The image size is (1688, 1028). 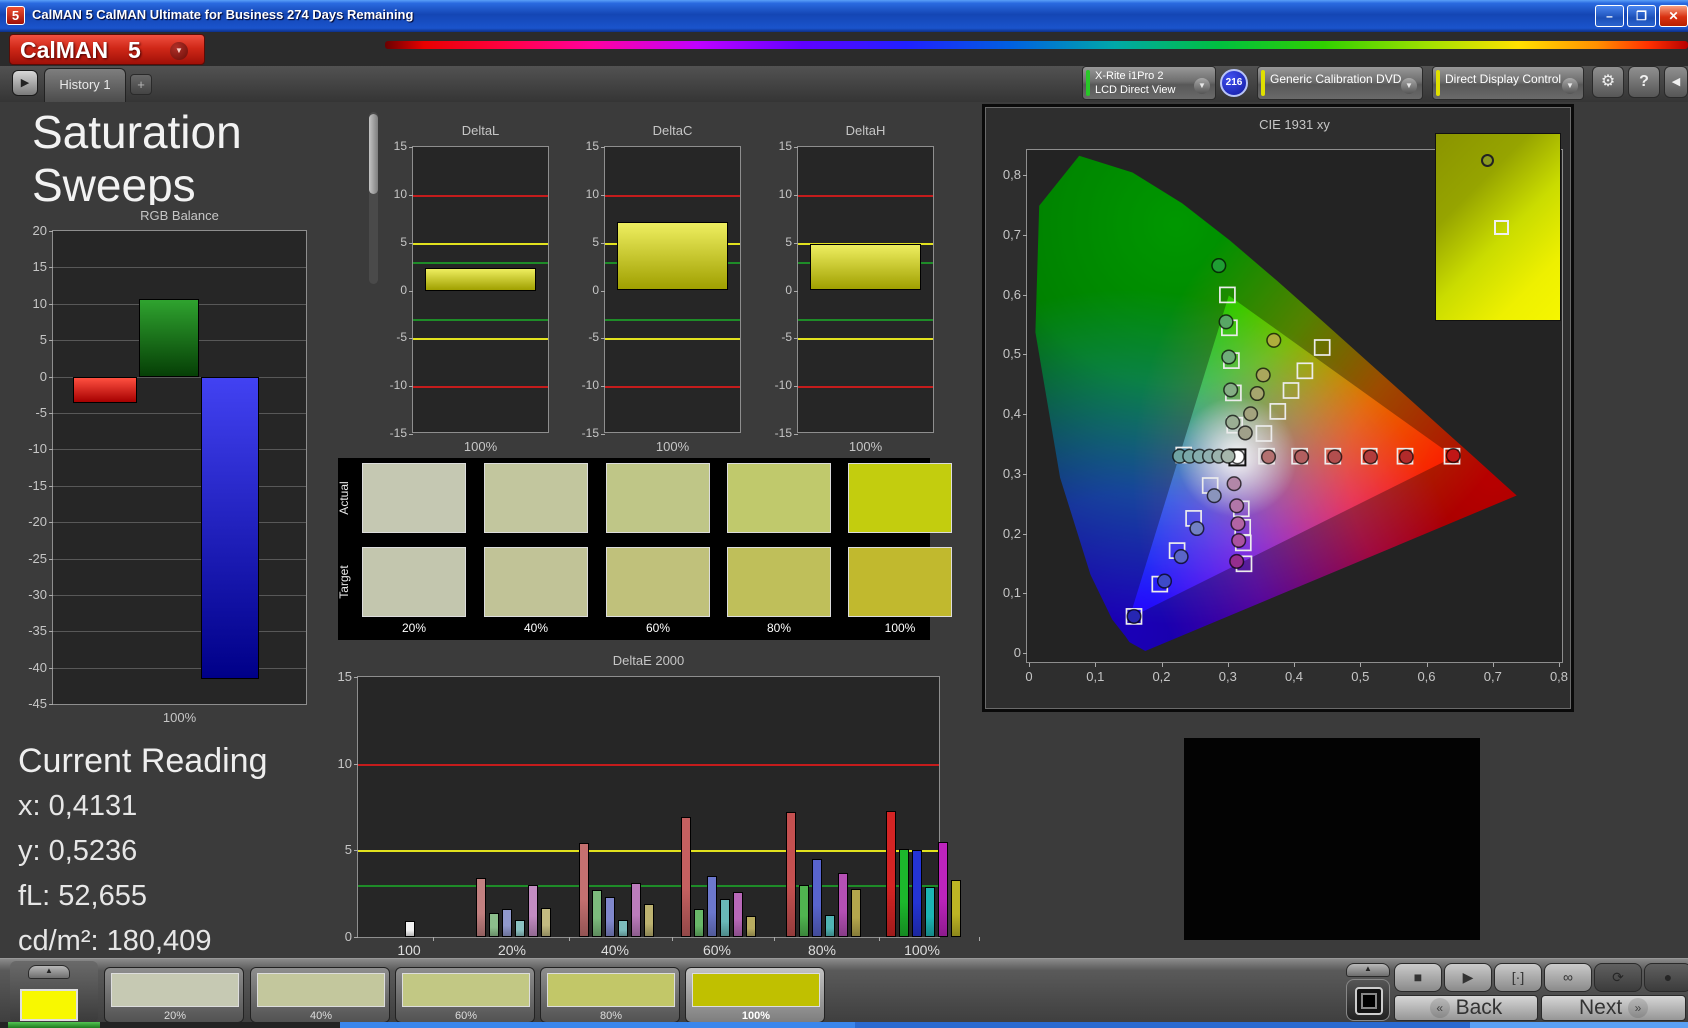 I want to click on next-button: Next », so click(x=1613, y=1008).